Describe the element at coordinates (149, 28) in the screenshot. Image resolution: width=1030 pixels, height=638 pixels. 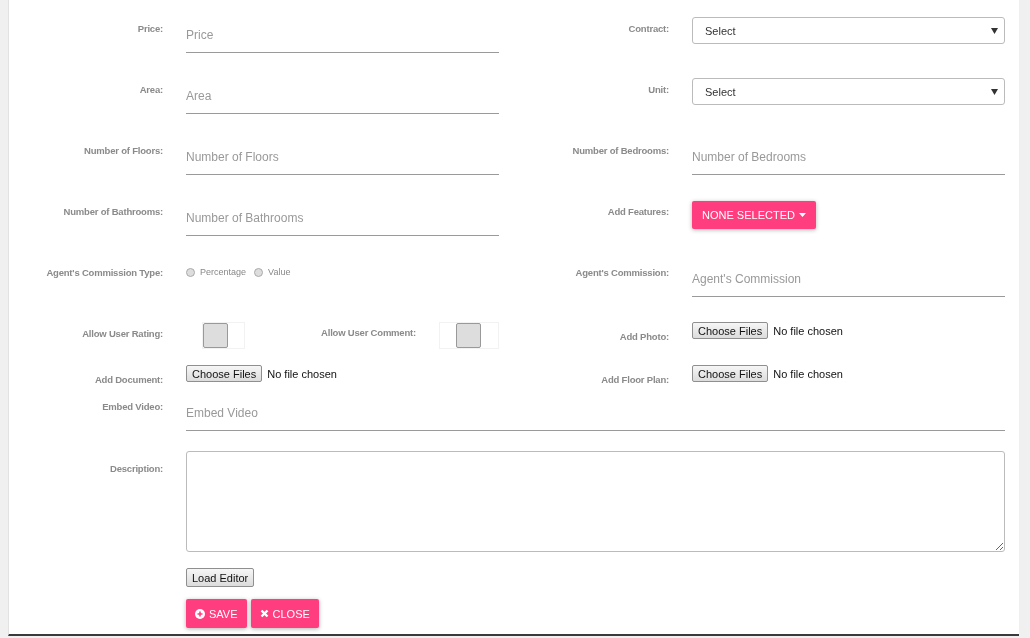
I see `field-label: Price:` at that location.